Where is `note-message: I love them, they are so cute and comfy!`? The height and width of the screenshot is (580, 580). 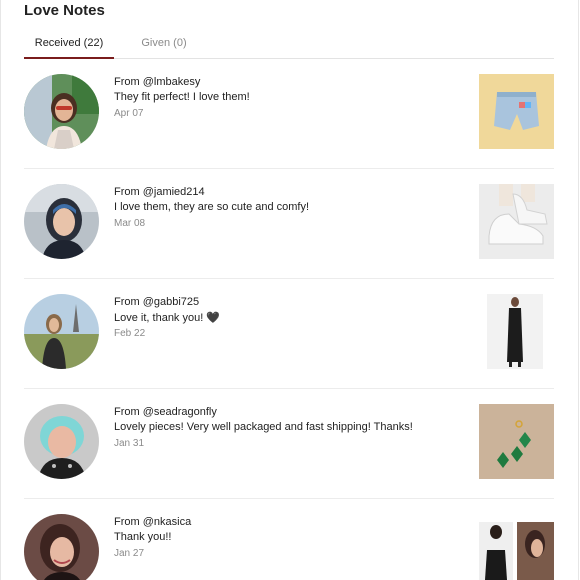
note-message: I love them, they are so cute and comfy! is located at coordinates (212, 207).